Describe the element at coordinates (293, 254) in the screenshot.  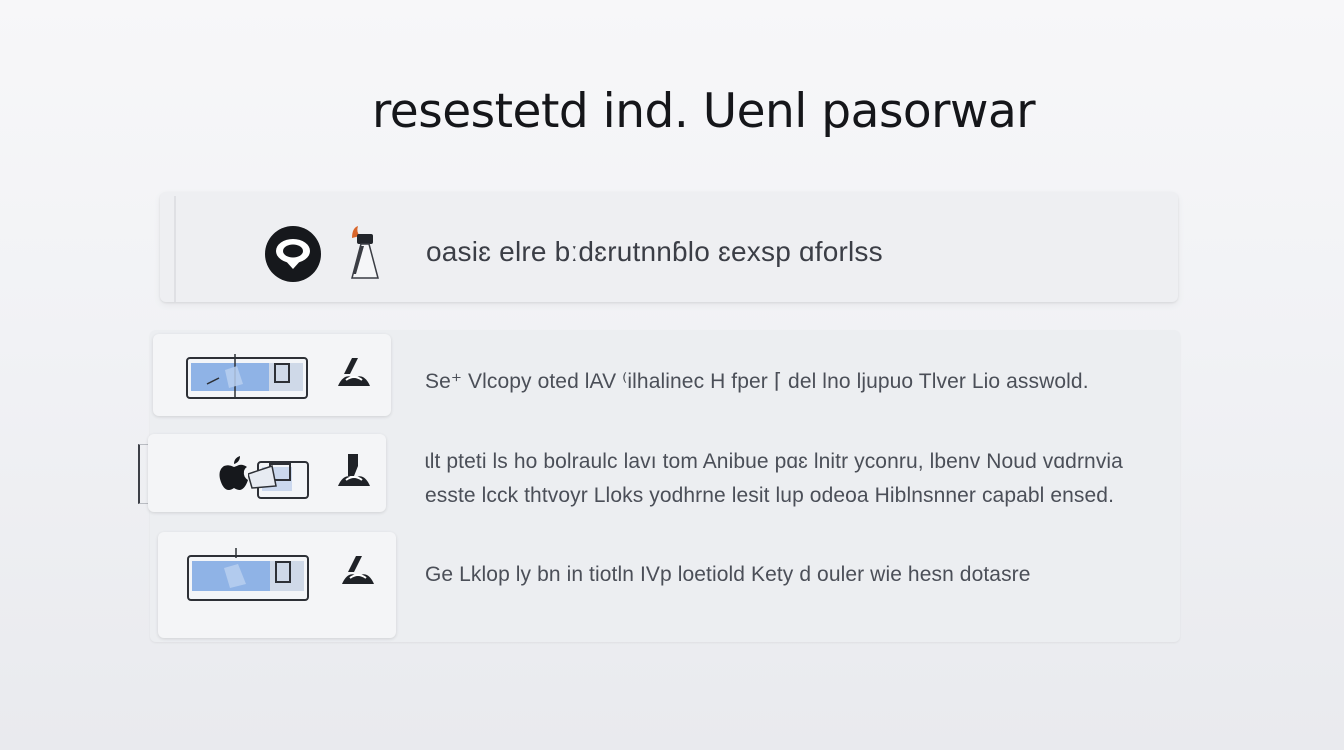
I see `circle-badge-icon` at that location.